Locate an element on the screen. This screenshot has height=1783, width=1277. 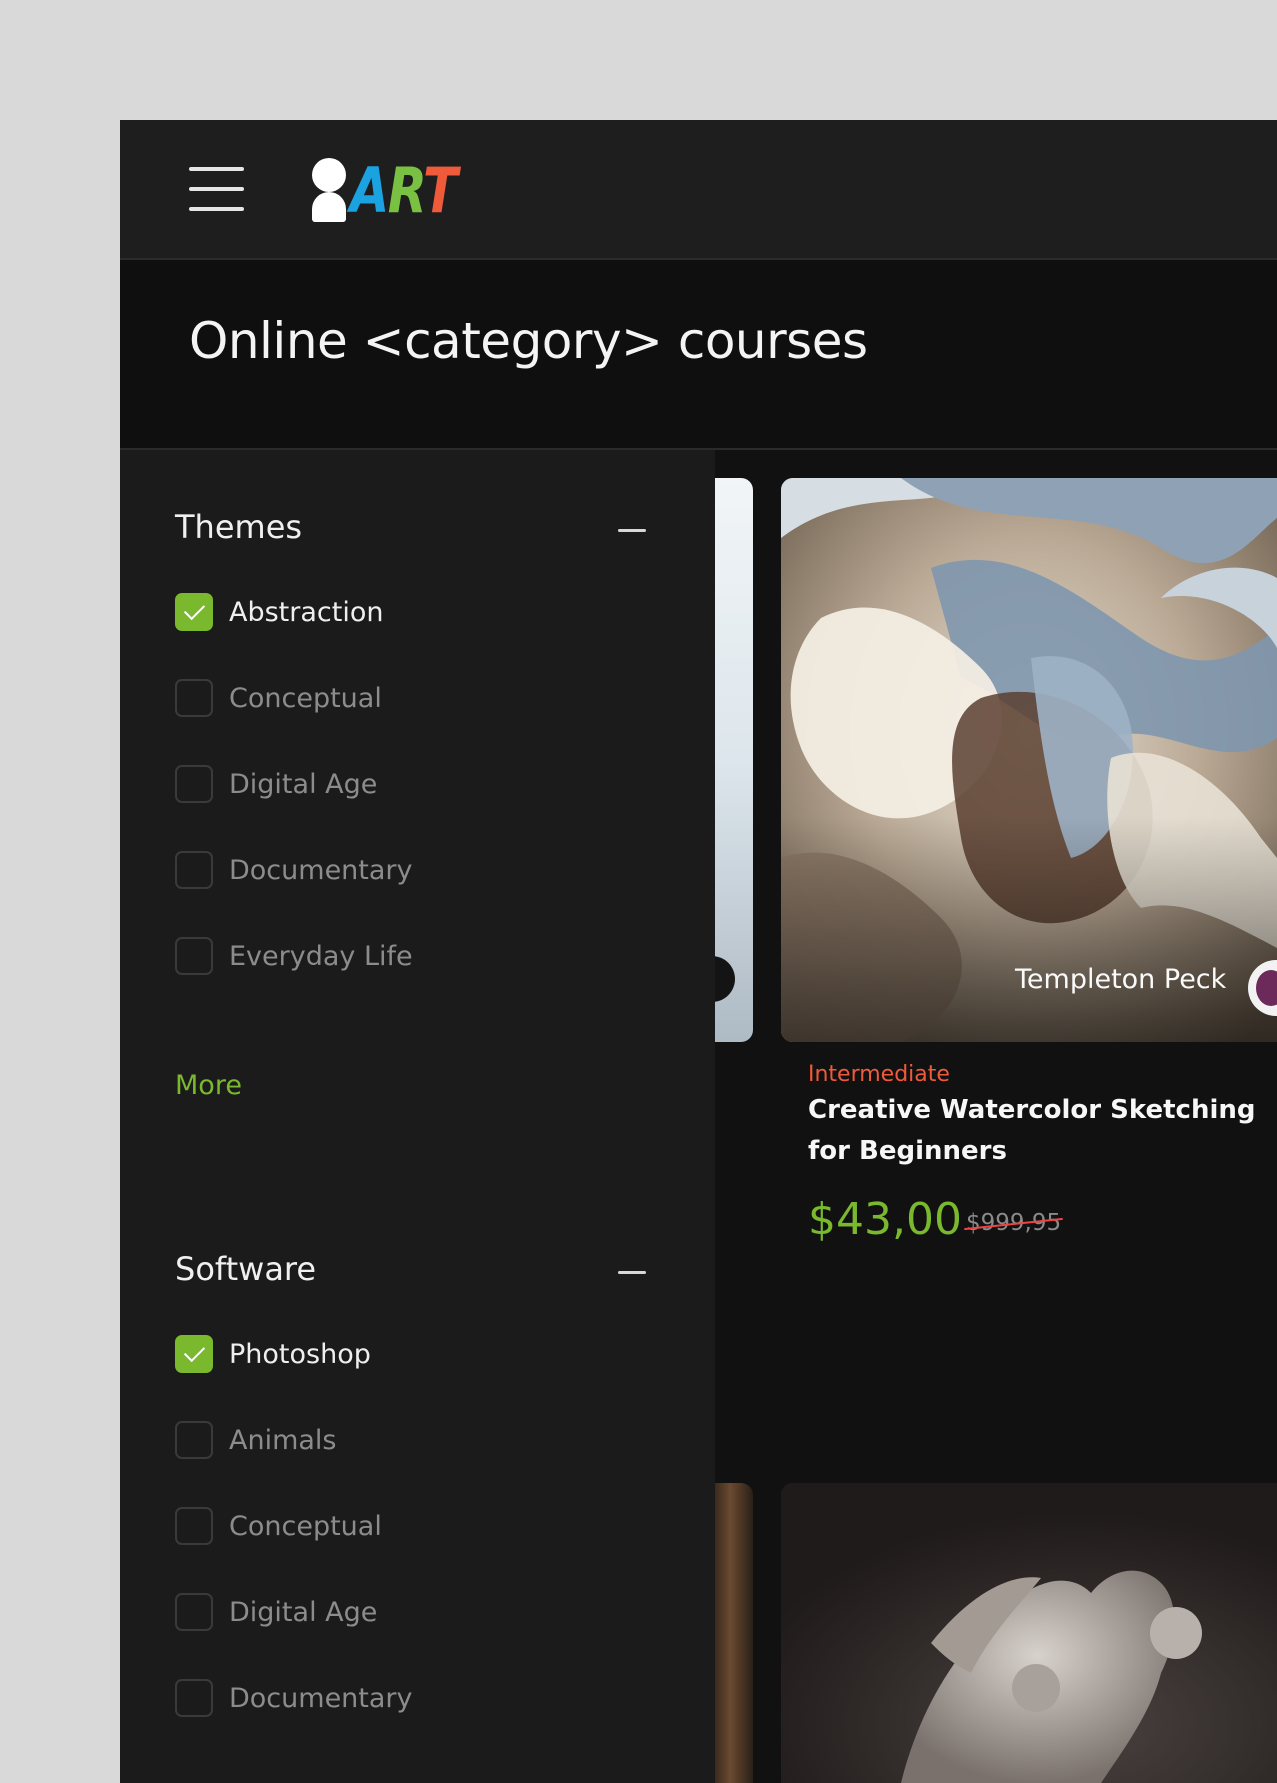
collapse-software-minus-icon is located at coordinates (633, 1273).